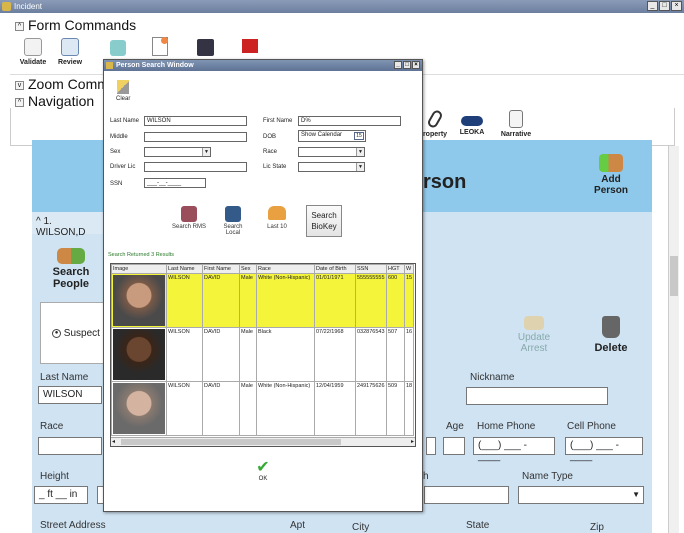  Describe the element at coordinates (407, 65) in the screenshot. I see `dialog-maximize-button: □` at that location.